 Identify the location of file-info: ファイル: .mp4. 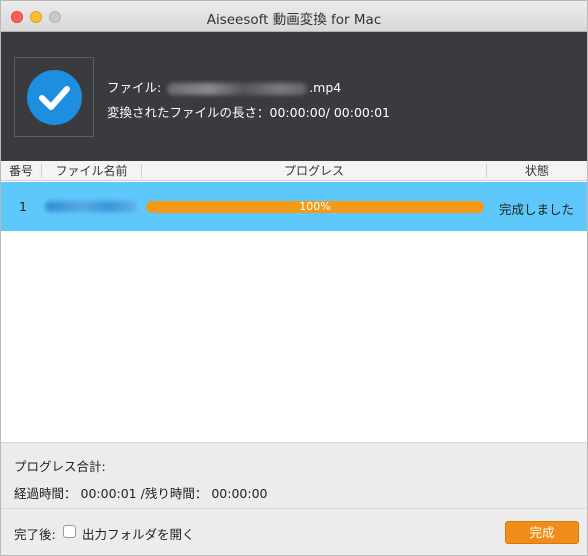
(224, 86).